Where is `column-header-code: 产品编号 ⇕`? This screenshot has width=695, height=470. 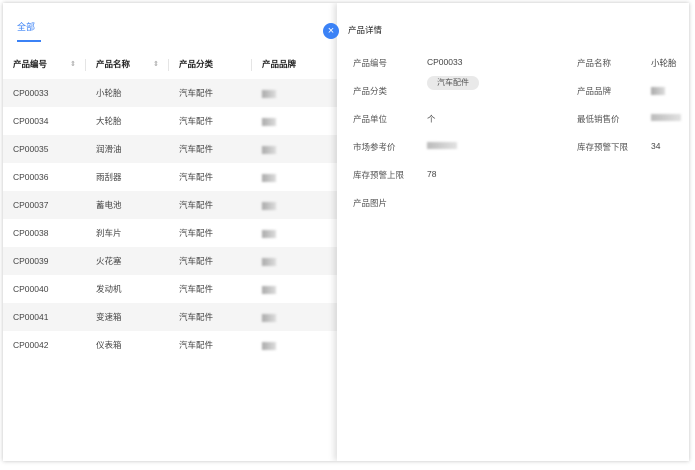 column-header-code: 产品编号 ⇕ is located at coordinates (44, 64).